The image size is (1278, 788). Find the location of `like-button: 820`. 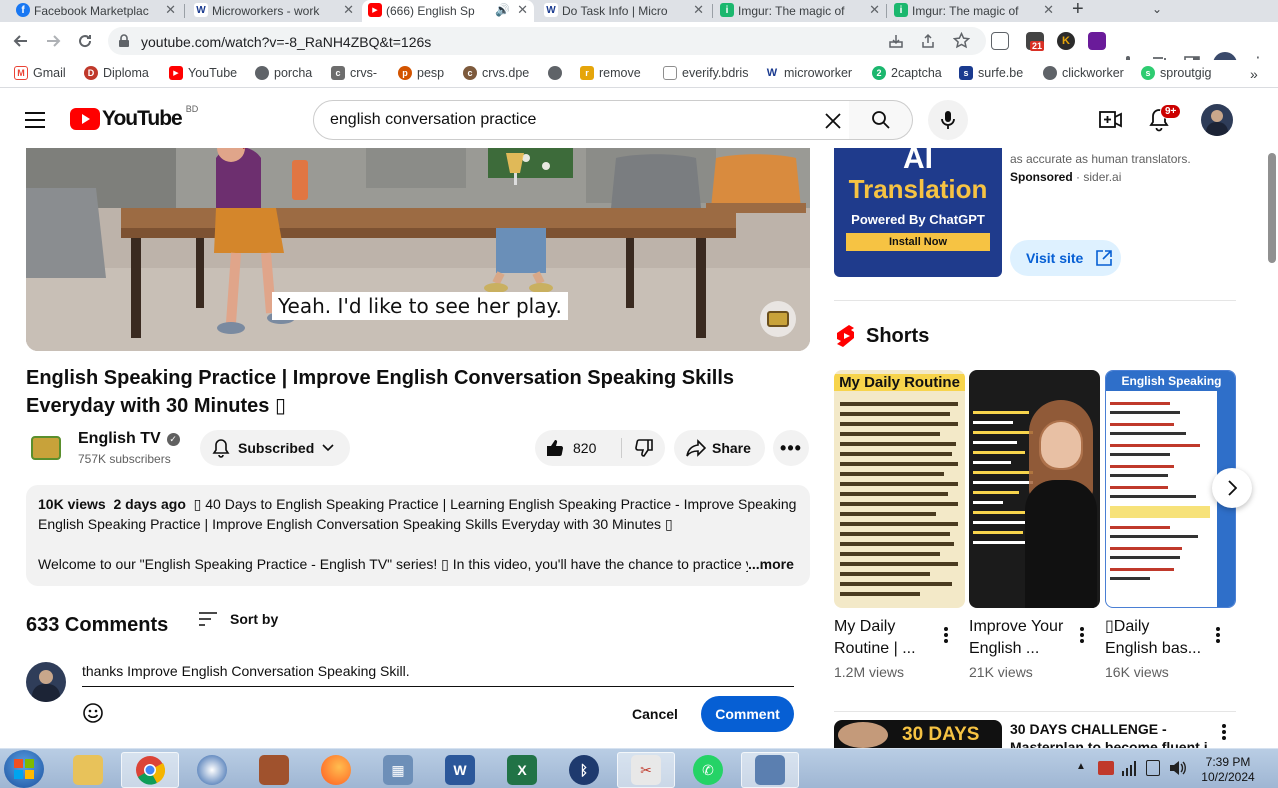

like-button: 820 is located at coordinates (577, 448).